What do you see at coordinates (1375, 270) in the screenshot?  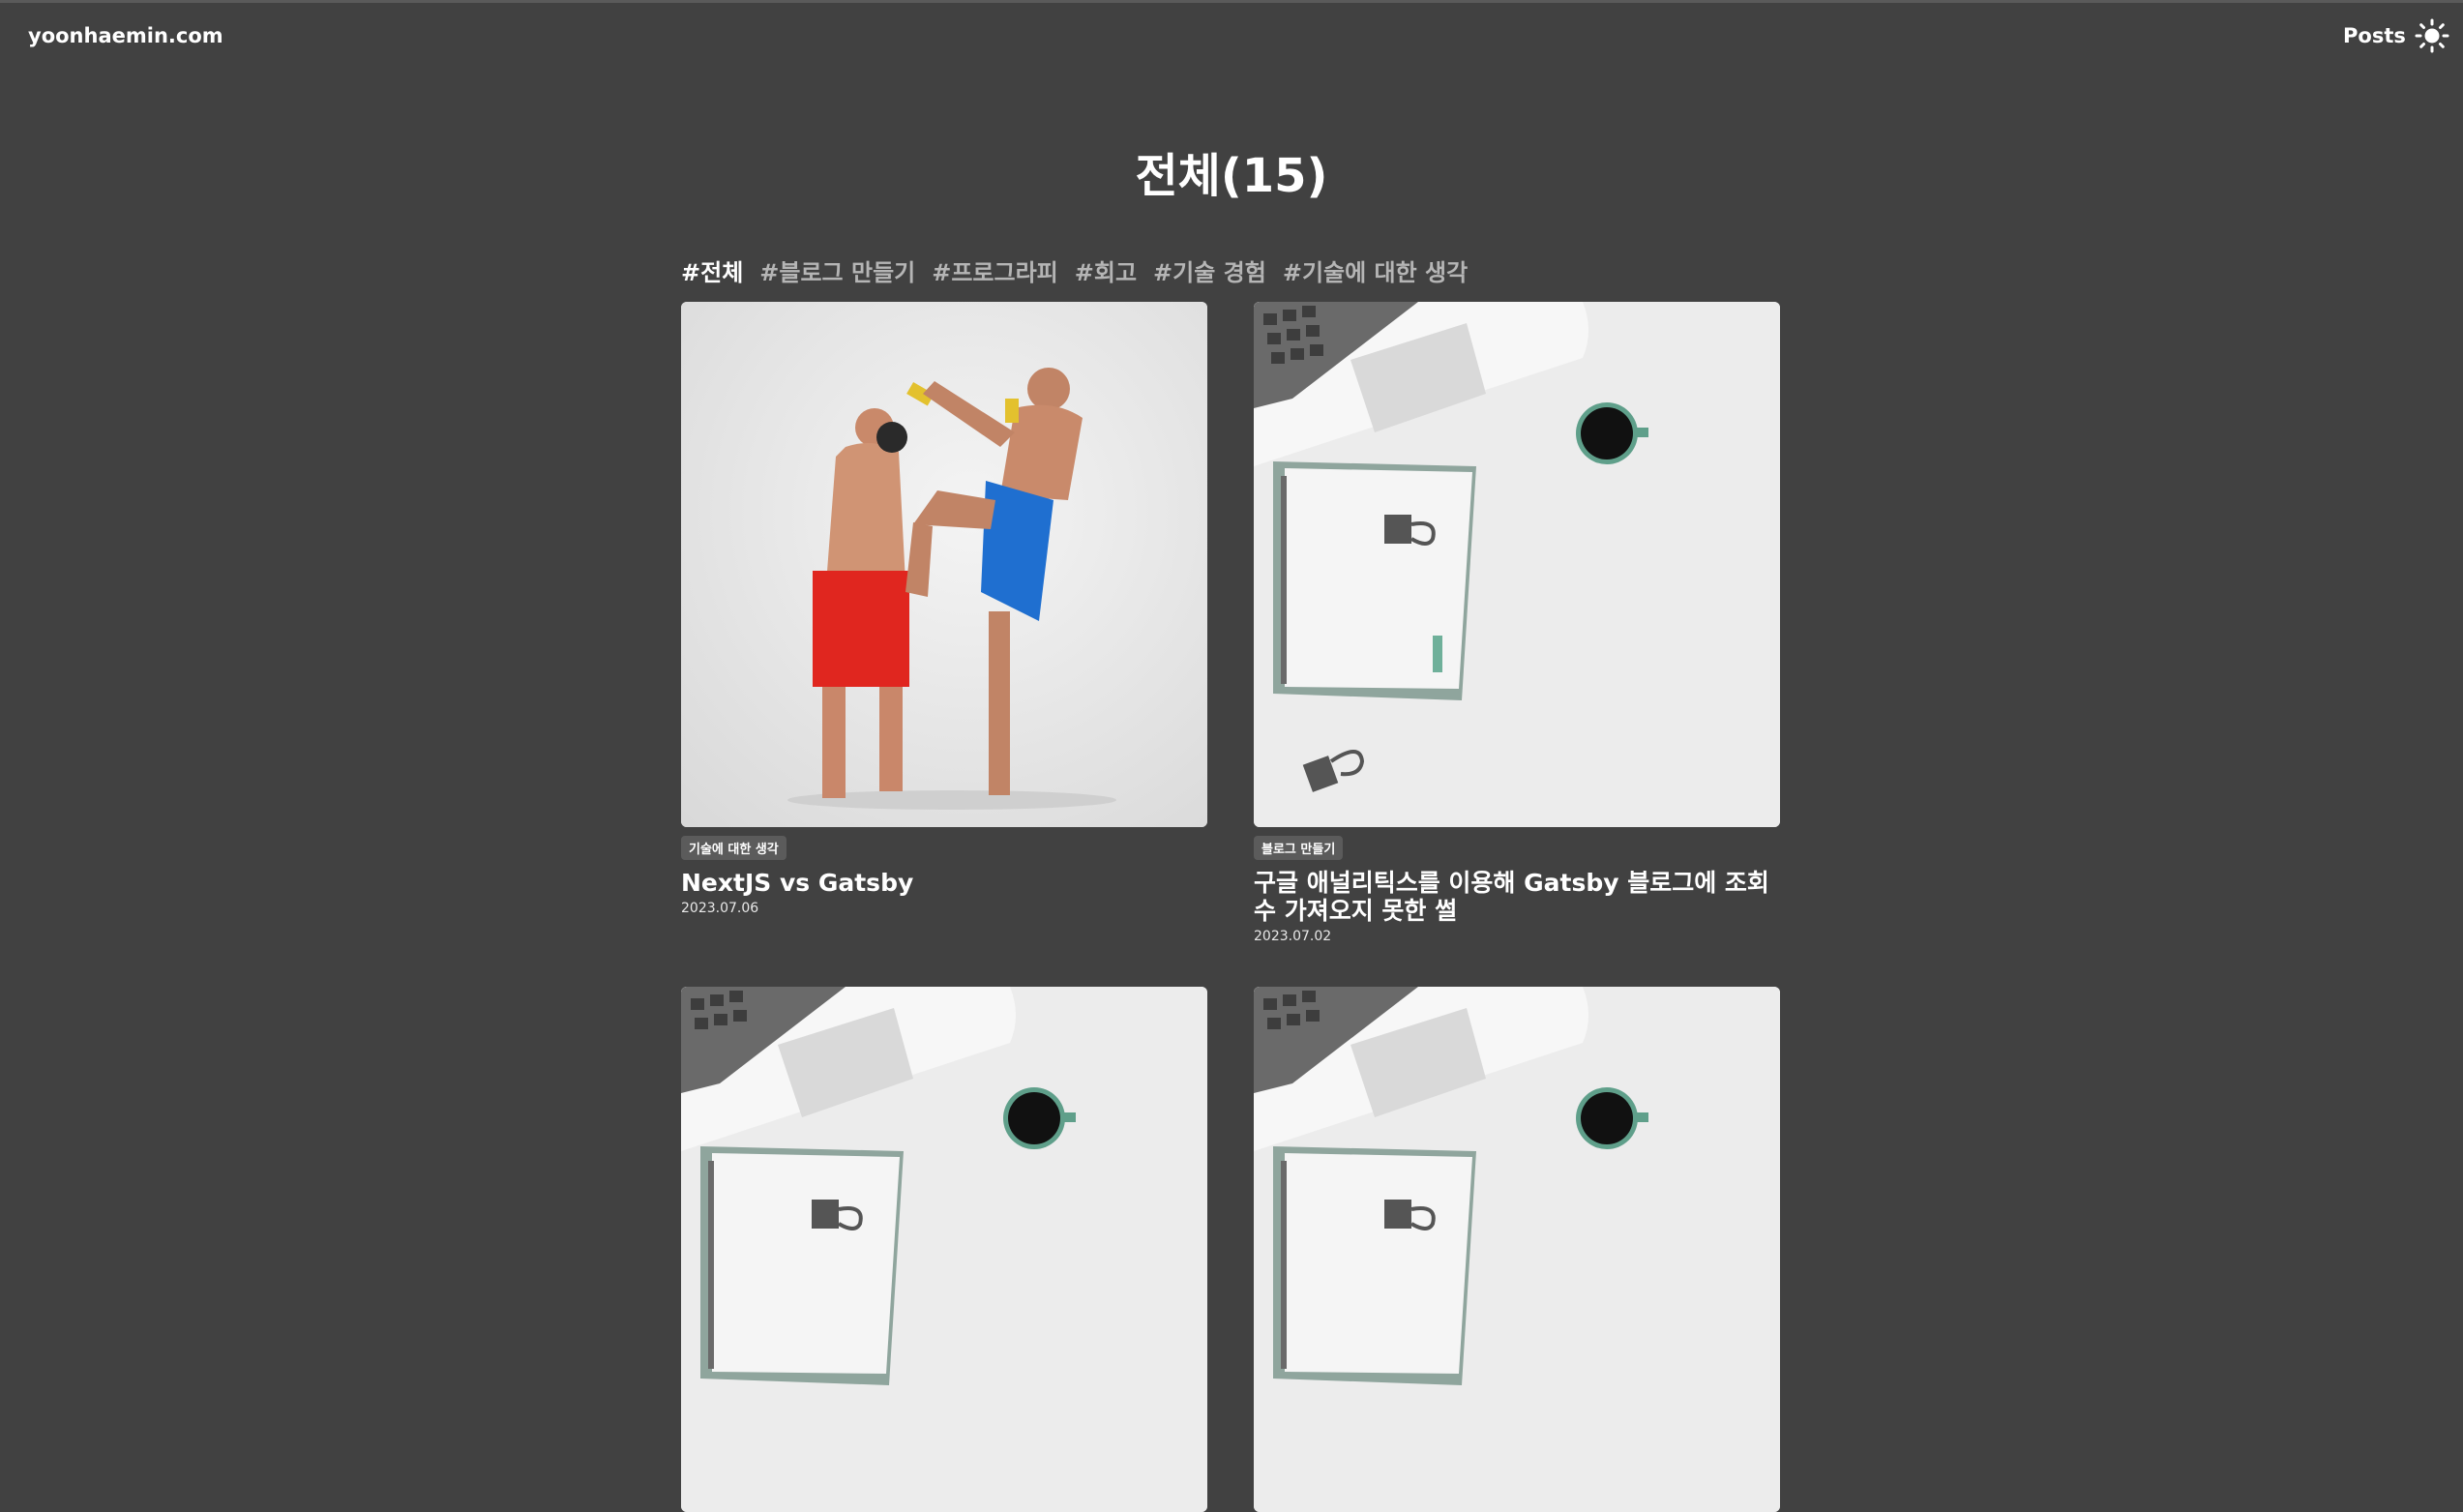 I see `tab-tech-thoughts: #기술에 대한 생각` at bounding box center [1375, 270].